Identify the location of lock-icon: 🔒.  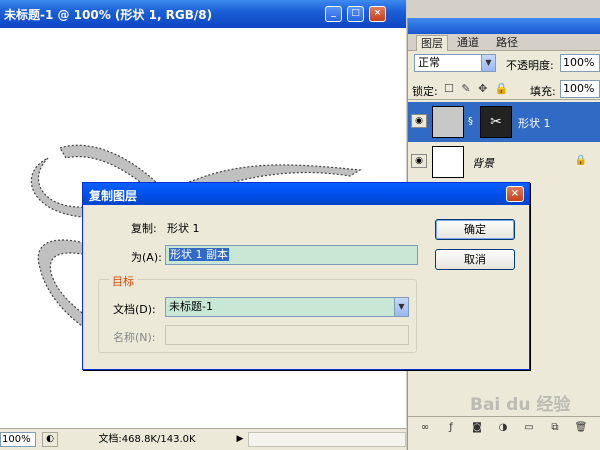
(580, 160).